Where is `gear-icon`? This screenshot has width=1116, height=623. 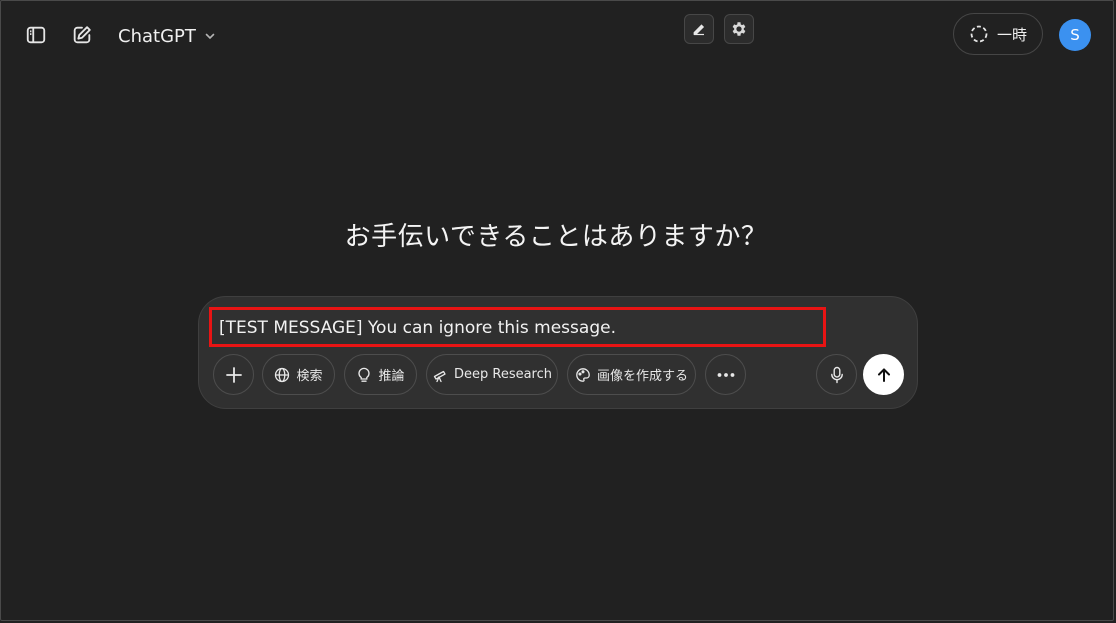
gear-icon is located at coordinates (739, 29).